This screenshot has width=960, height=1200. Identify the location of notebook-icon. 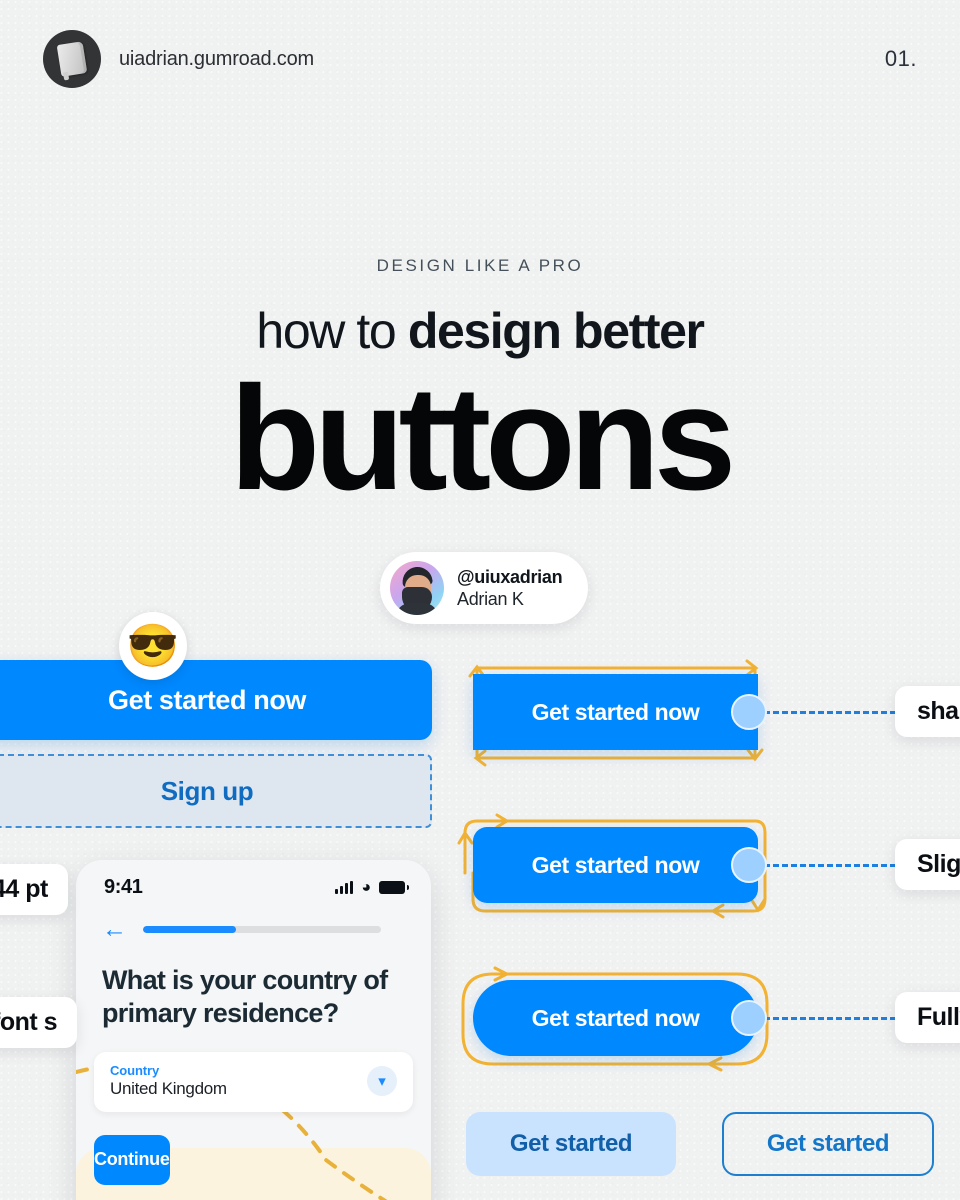
(72, 59).